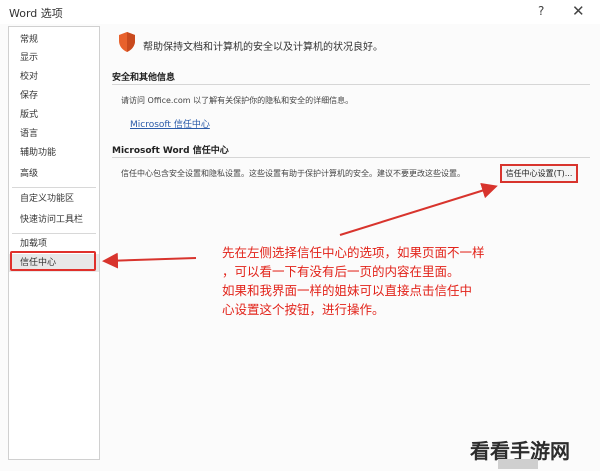 Image resolution: width=600 pixels, height=471 pixels. What do you see at coordinates (149, 260) in the screenshot?
I see `arrow-to-sidebar` at bounding box center [149, 260].